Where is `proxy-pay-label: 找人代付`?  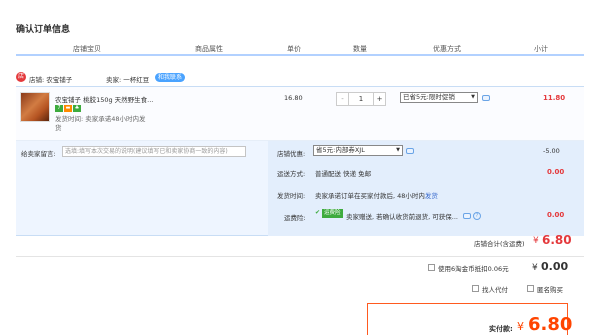
proxy-pay-label: 找人代付 is located at coordinates (495, 290).